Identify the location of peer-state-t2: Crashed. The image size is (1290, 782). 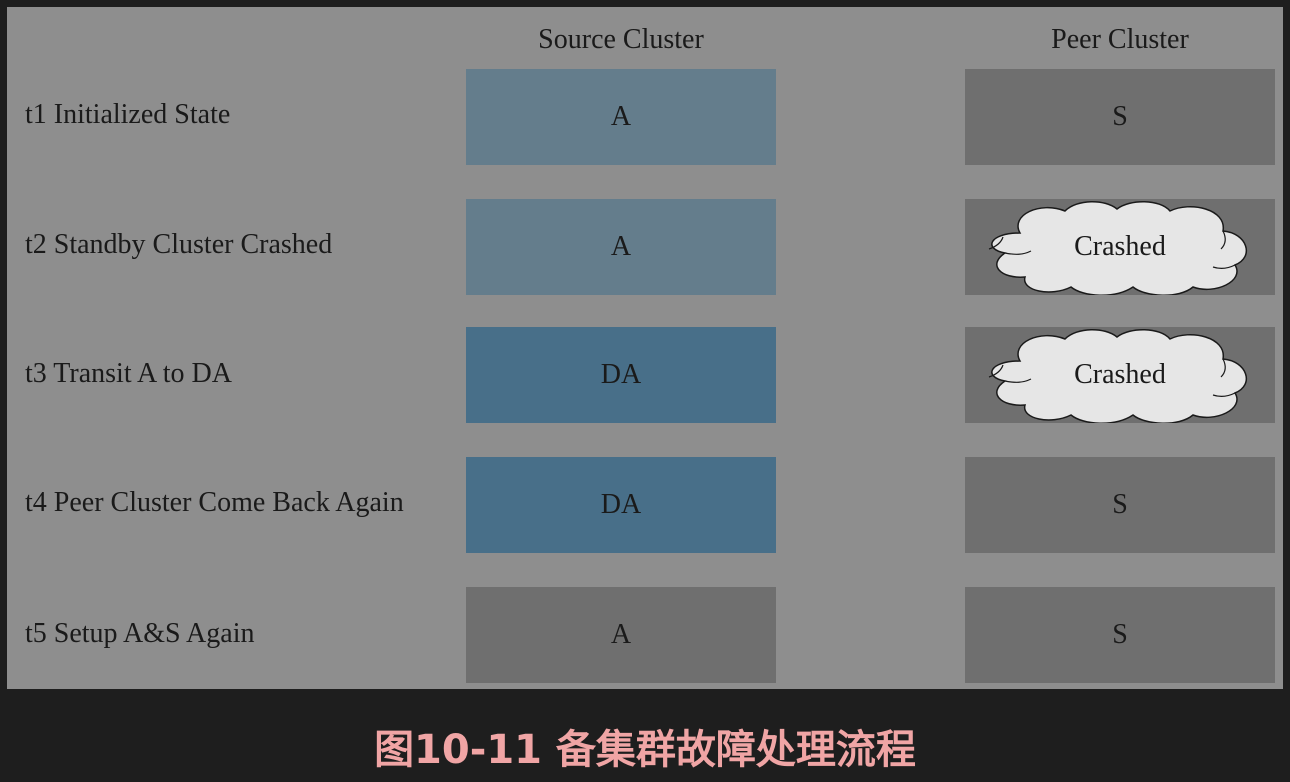
(1120, 247).